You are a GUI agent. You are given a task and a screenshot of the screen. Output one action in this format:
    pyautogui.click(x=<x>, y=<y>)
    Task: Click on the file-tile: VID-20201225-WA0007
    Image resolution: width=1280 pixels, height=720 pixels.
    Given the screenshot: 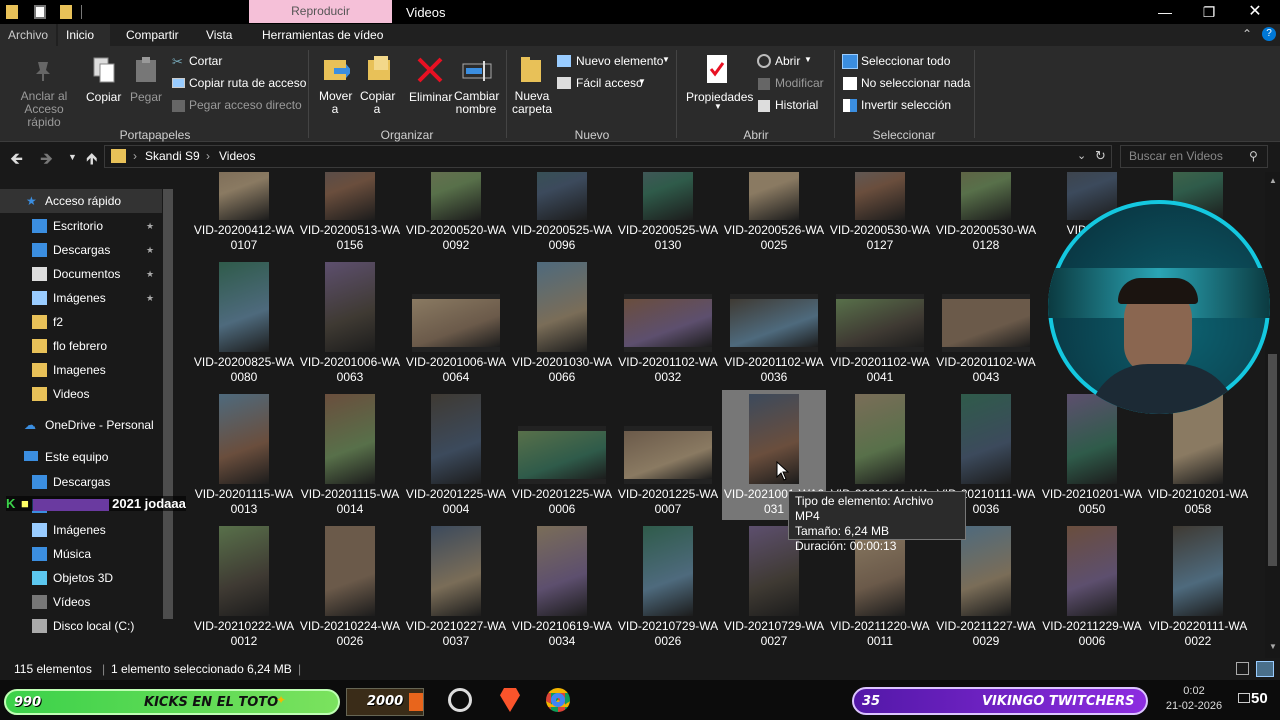 What is the action you would take?
    pyautogui.click(x=668, y=455)
    